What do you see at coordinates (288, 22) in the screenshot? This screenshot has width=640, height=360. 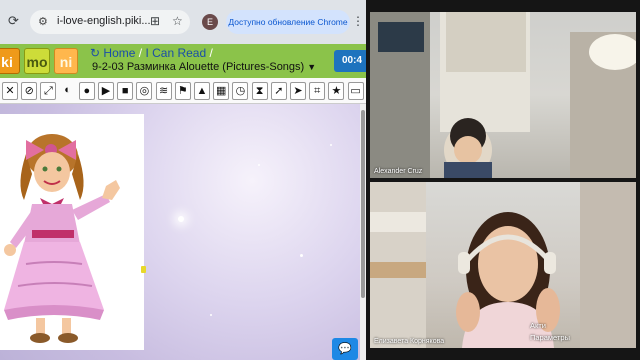 I see `chrome-update-button: Доступно обновление Chrome` at bounding box center [288, 22].